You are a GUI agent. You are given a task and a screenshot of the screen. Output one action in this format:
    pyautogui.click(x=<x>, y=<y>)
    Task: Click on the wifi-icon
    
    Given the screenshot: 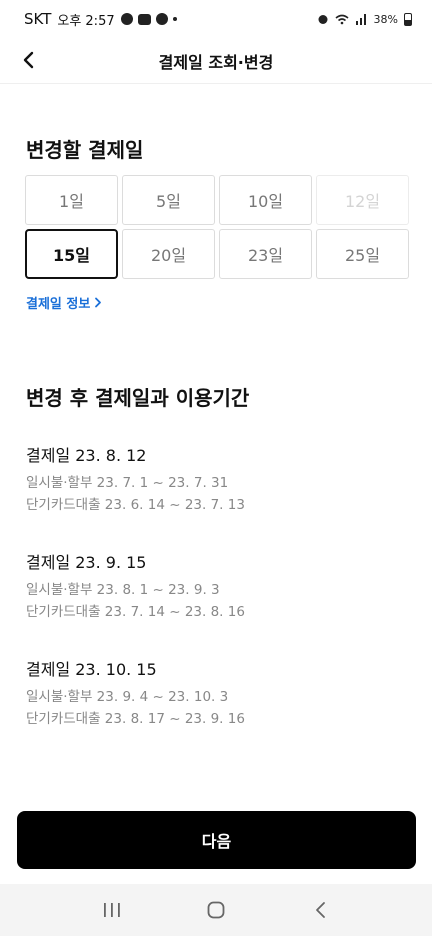 What is the action you would take?
    pyautogui.click(x=342, y=19)
    